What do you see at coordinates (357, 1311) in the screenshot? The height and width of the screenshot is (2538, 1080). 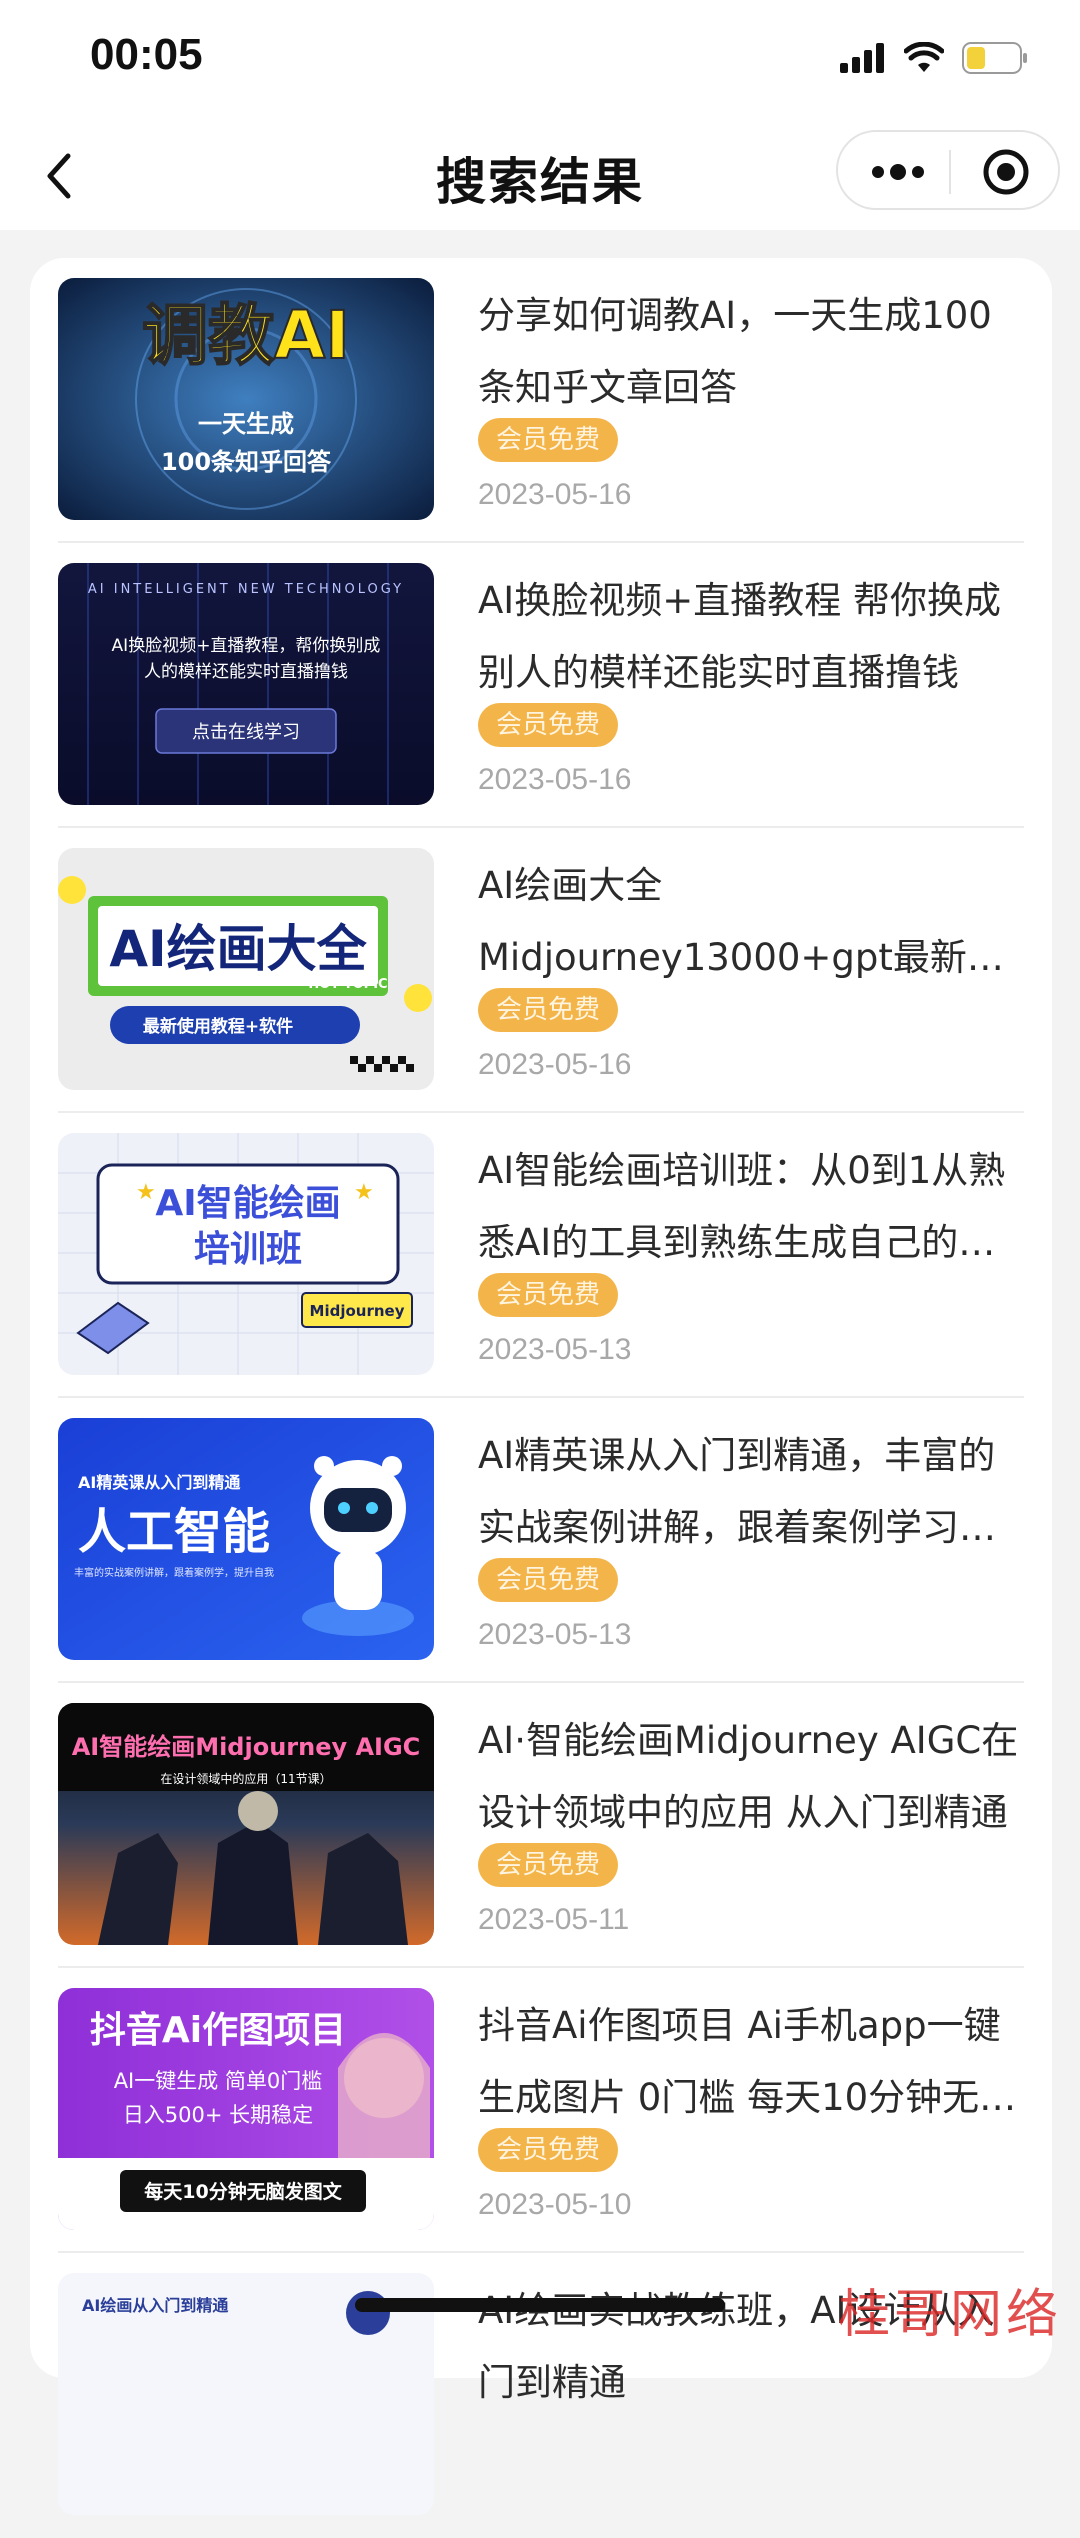 I see `thumb-line-3: Midjourney` at bounding box center [357, 1311].